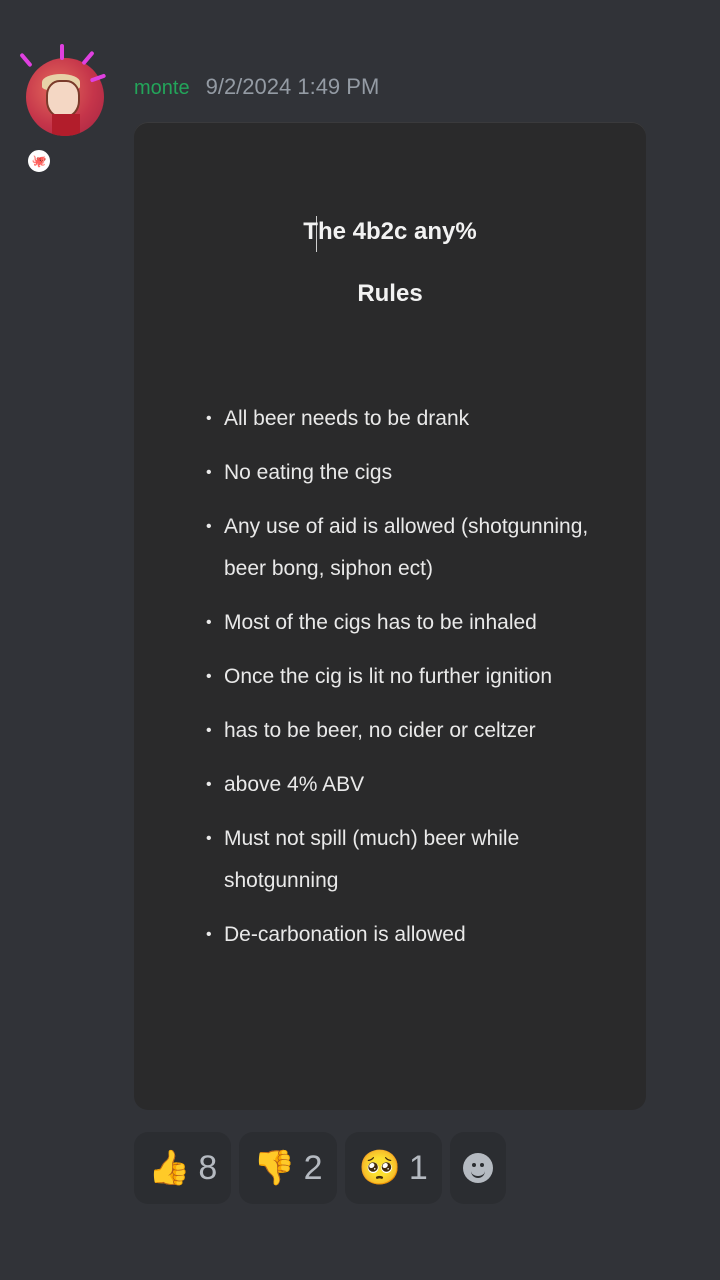 This screenshot has height=1280, width=720. I want to click on reaction-pleading-face: 🥺 1, so click(393, 1168).